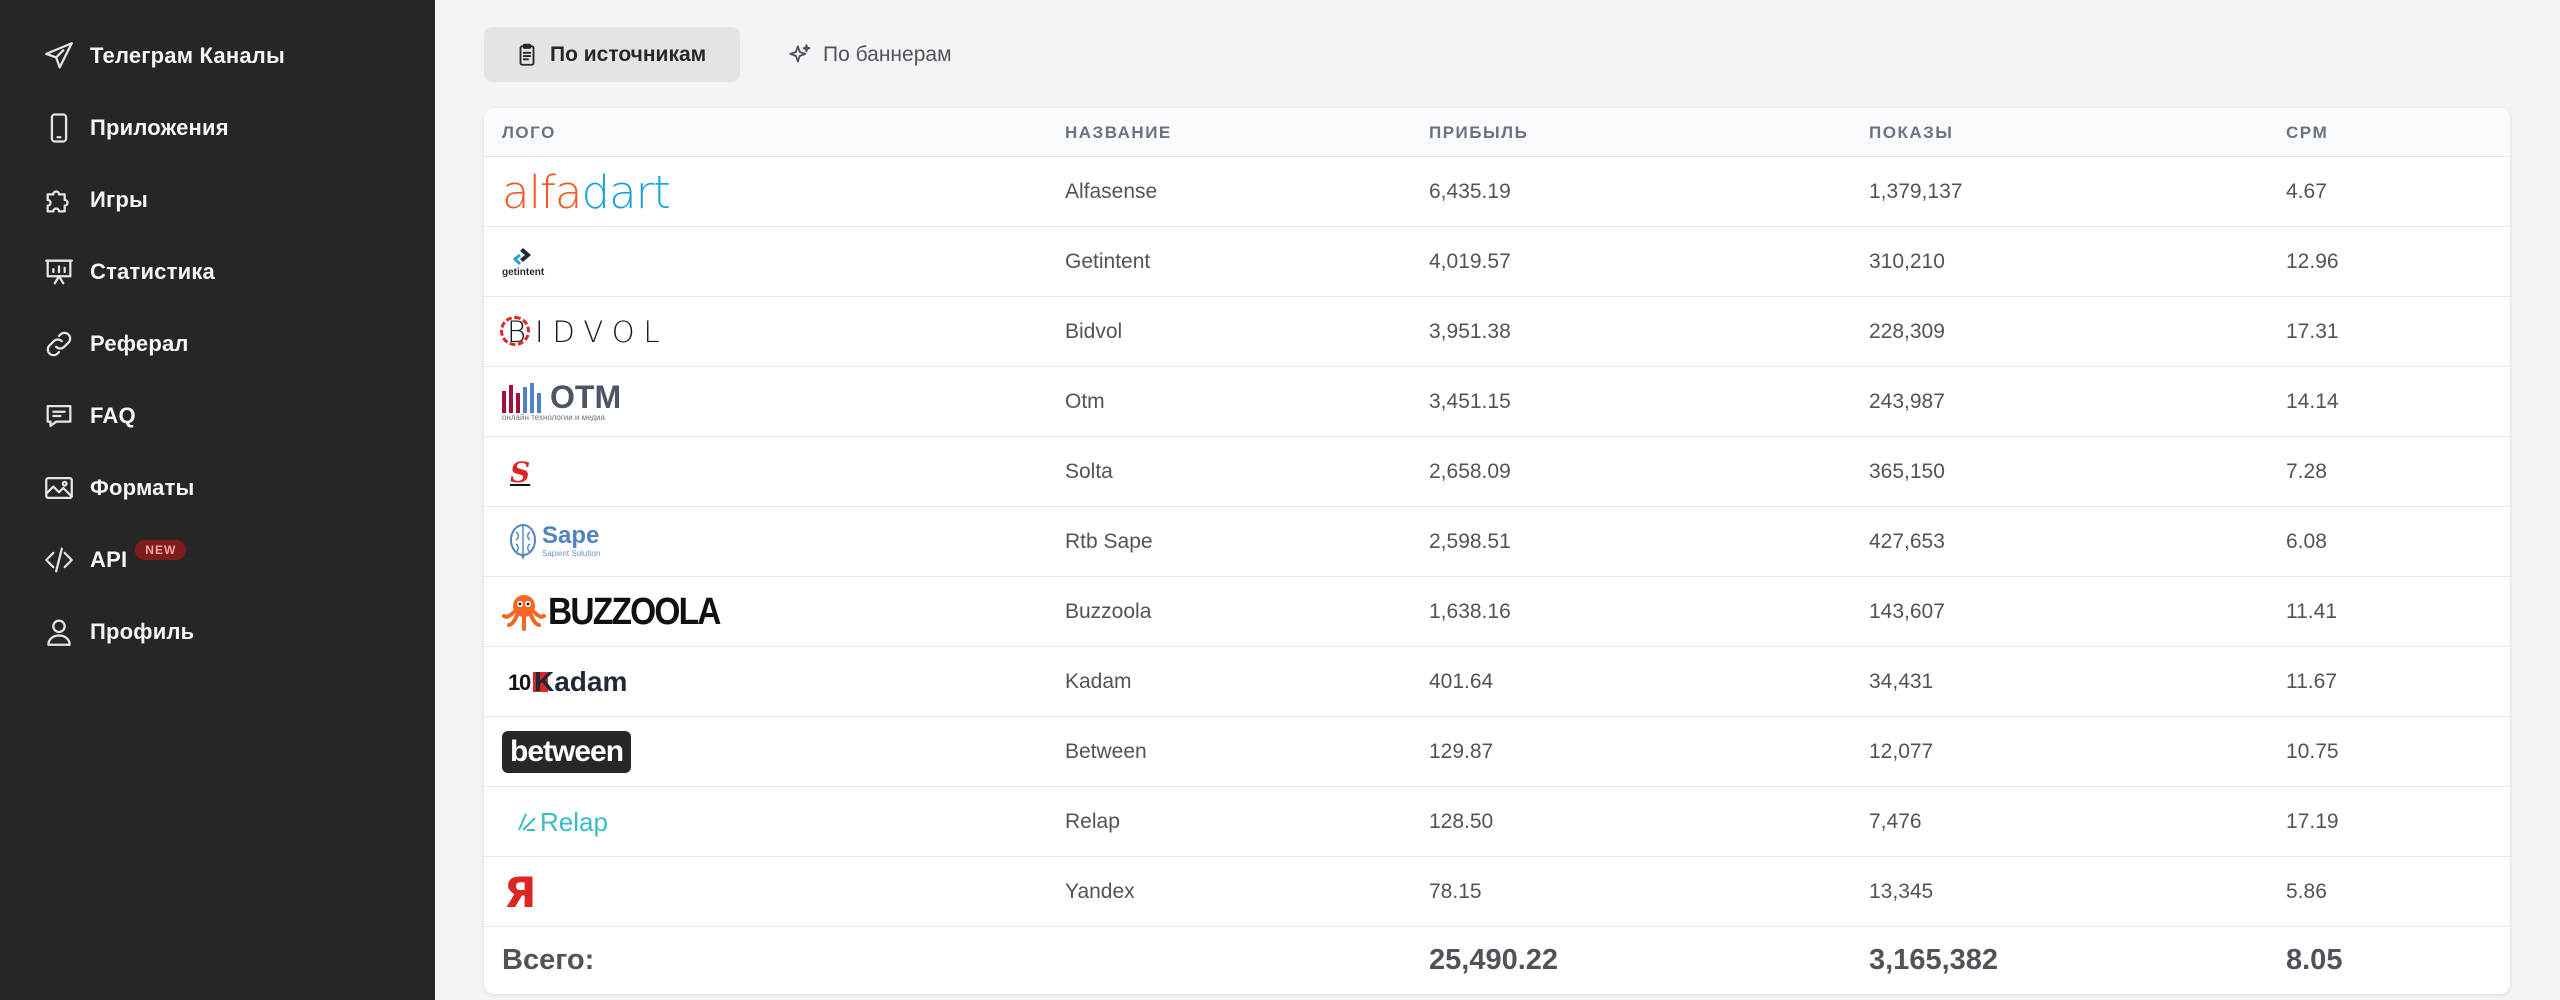 This screenshot has width=2560, height=1000. I want to click on row-cpm: 5.86, so click(2306, 891).